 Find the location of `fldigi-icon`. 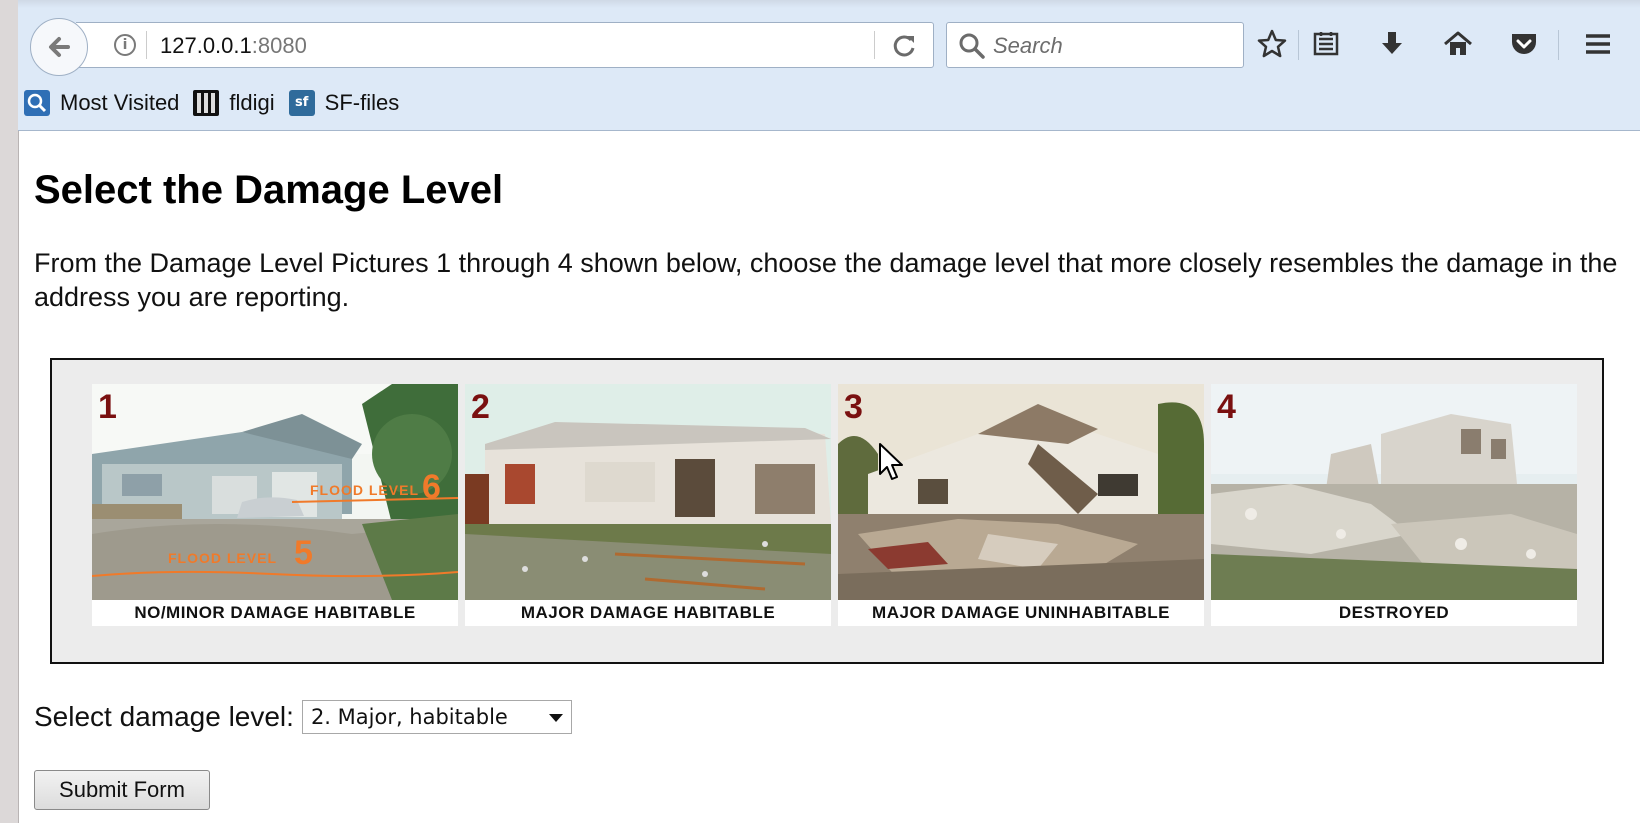

fldigi-icon is located at coordinates (206, 103).